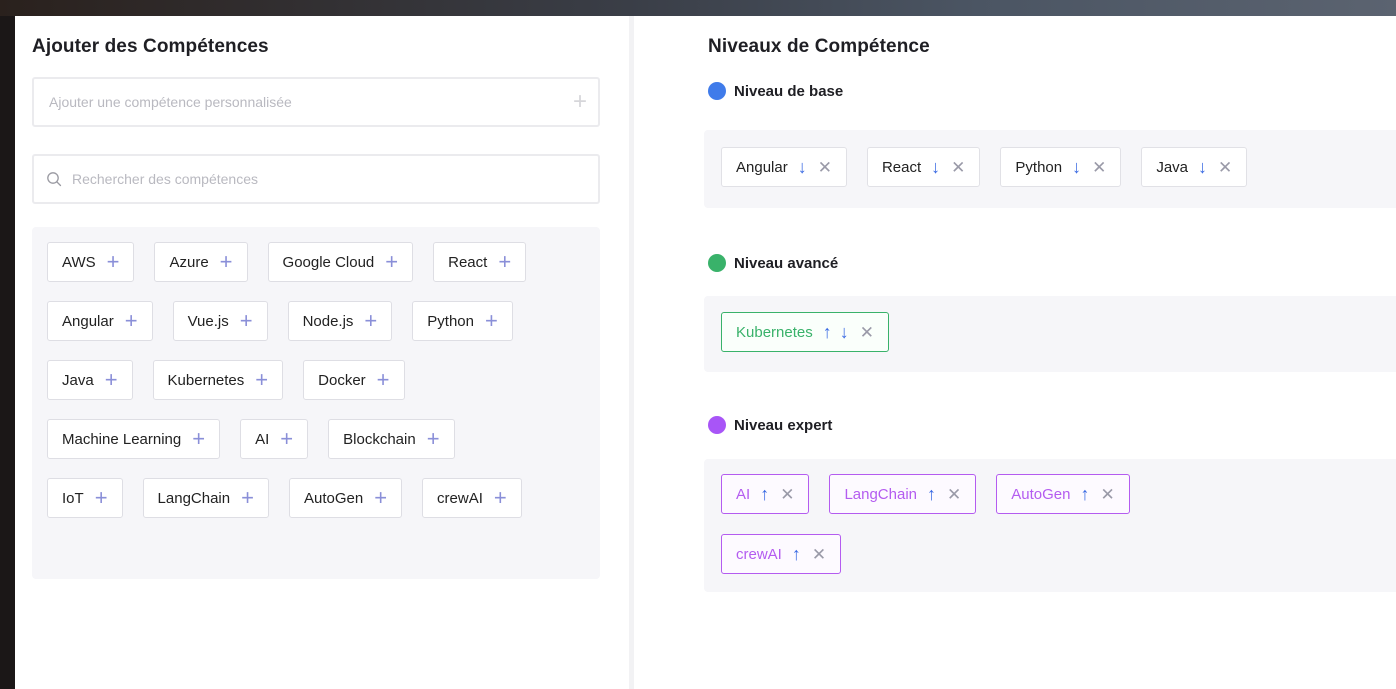 The width and height of the screenshot is (1396, 689). Describe the element at coordinates (698, 8) in the screenshot. I see `background-strip` at that location.